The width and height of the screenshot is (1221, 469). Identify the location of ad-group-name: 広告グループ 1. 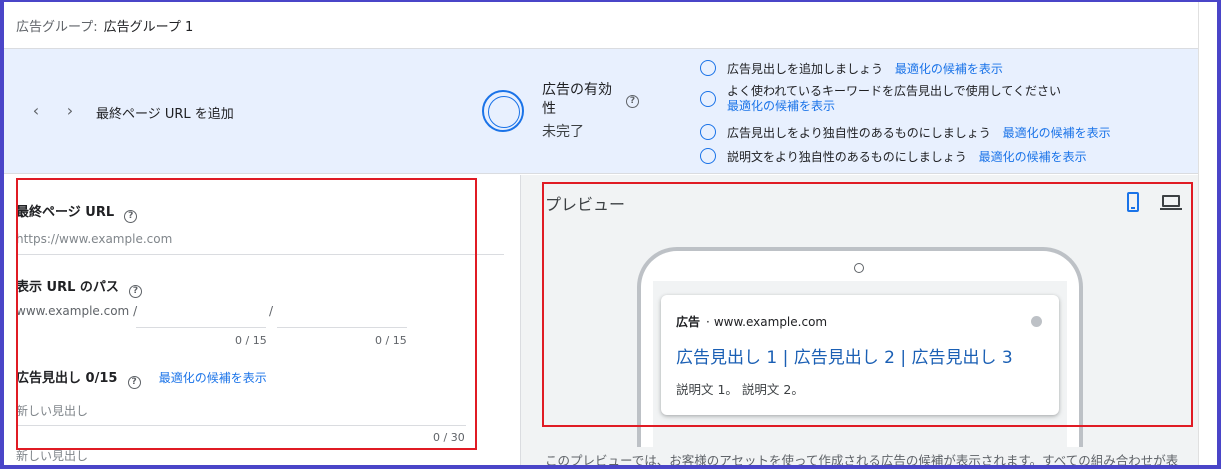
(148, 27).